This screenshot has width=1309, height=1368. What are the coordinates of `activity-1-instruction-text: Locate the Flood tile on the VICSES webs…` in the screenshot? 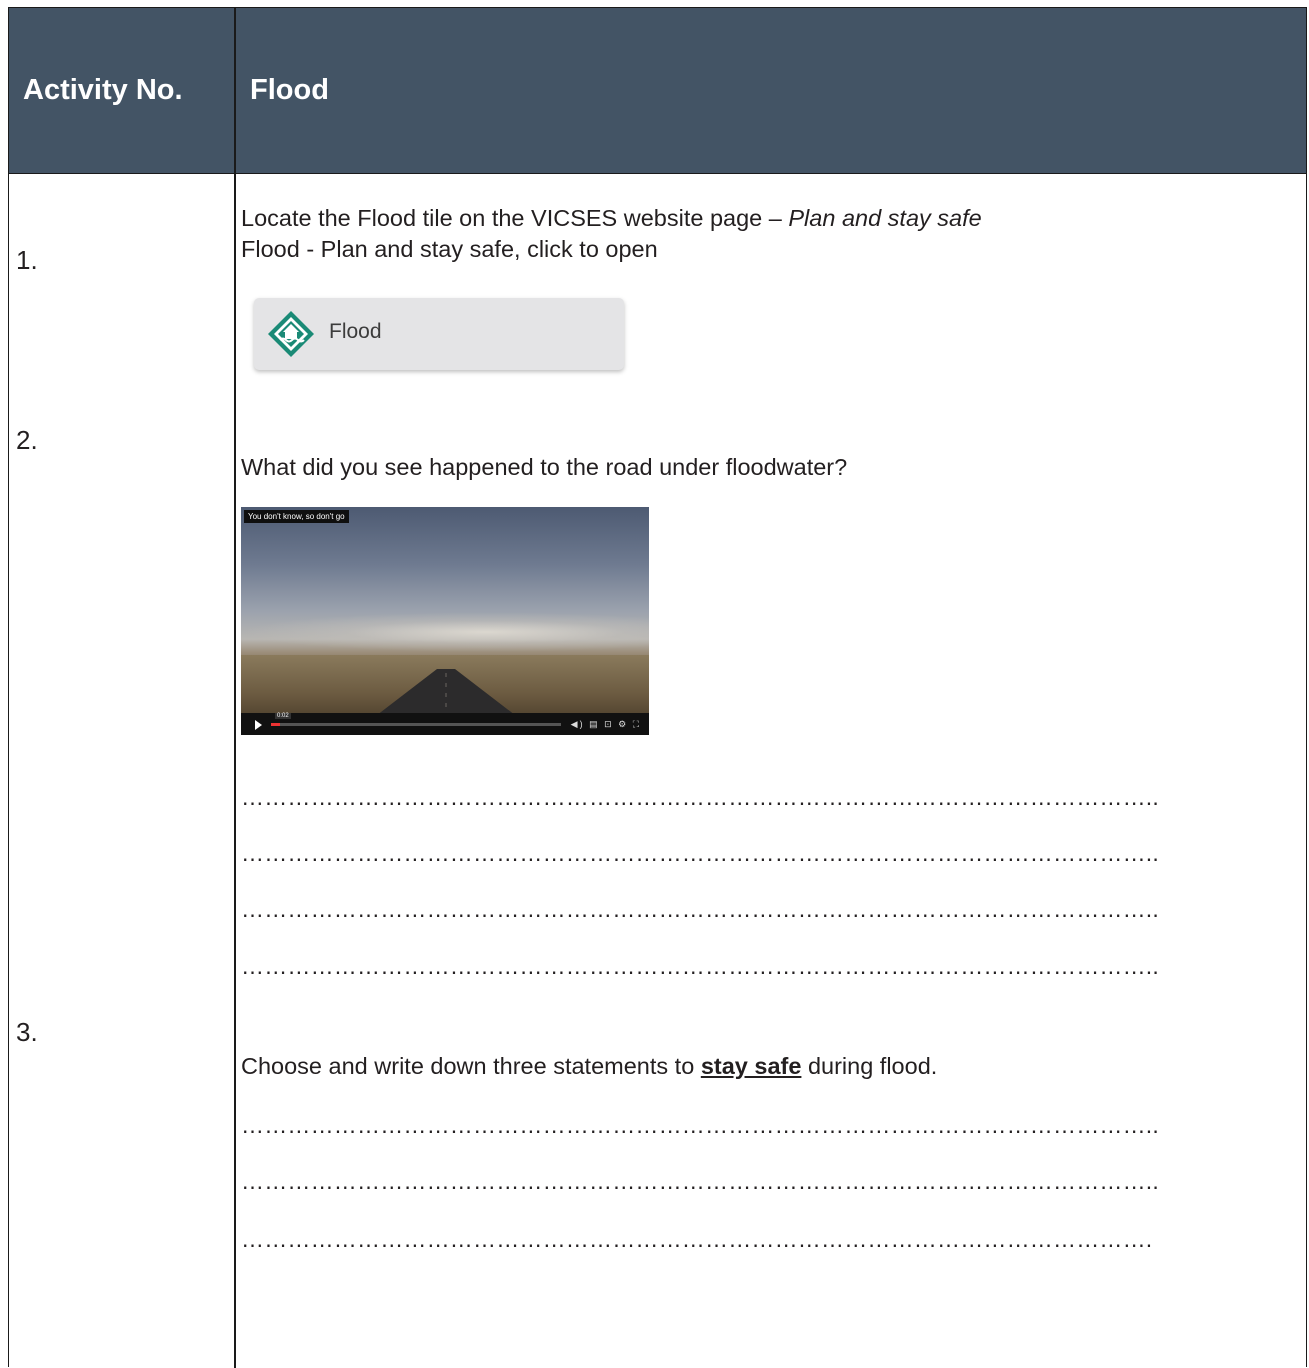 It's located at (515, 218).